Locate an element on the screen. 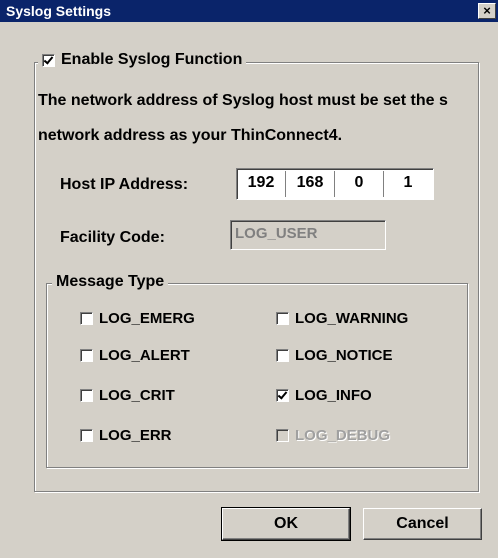  ip-octet-4: 1 is located at coordinates (408, 184).